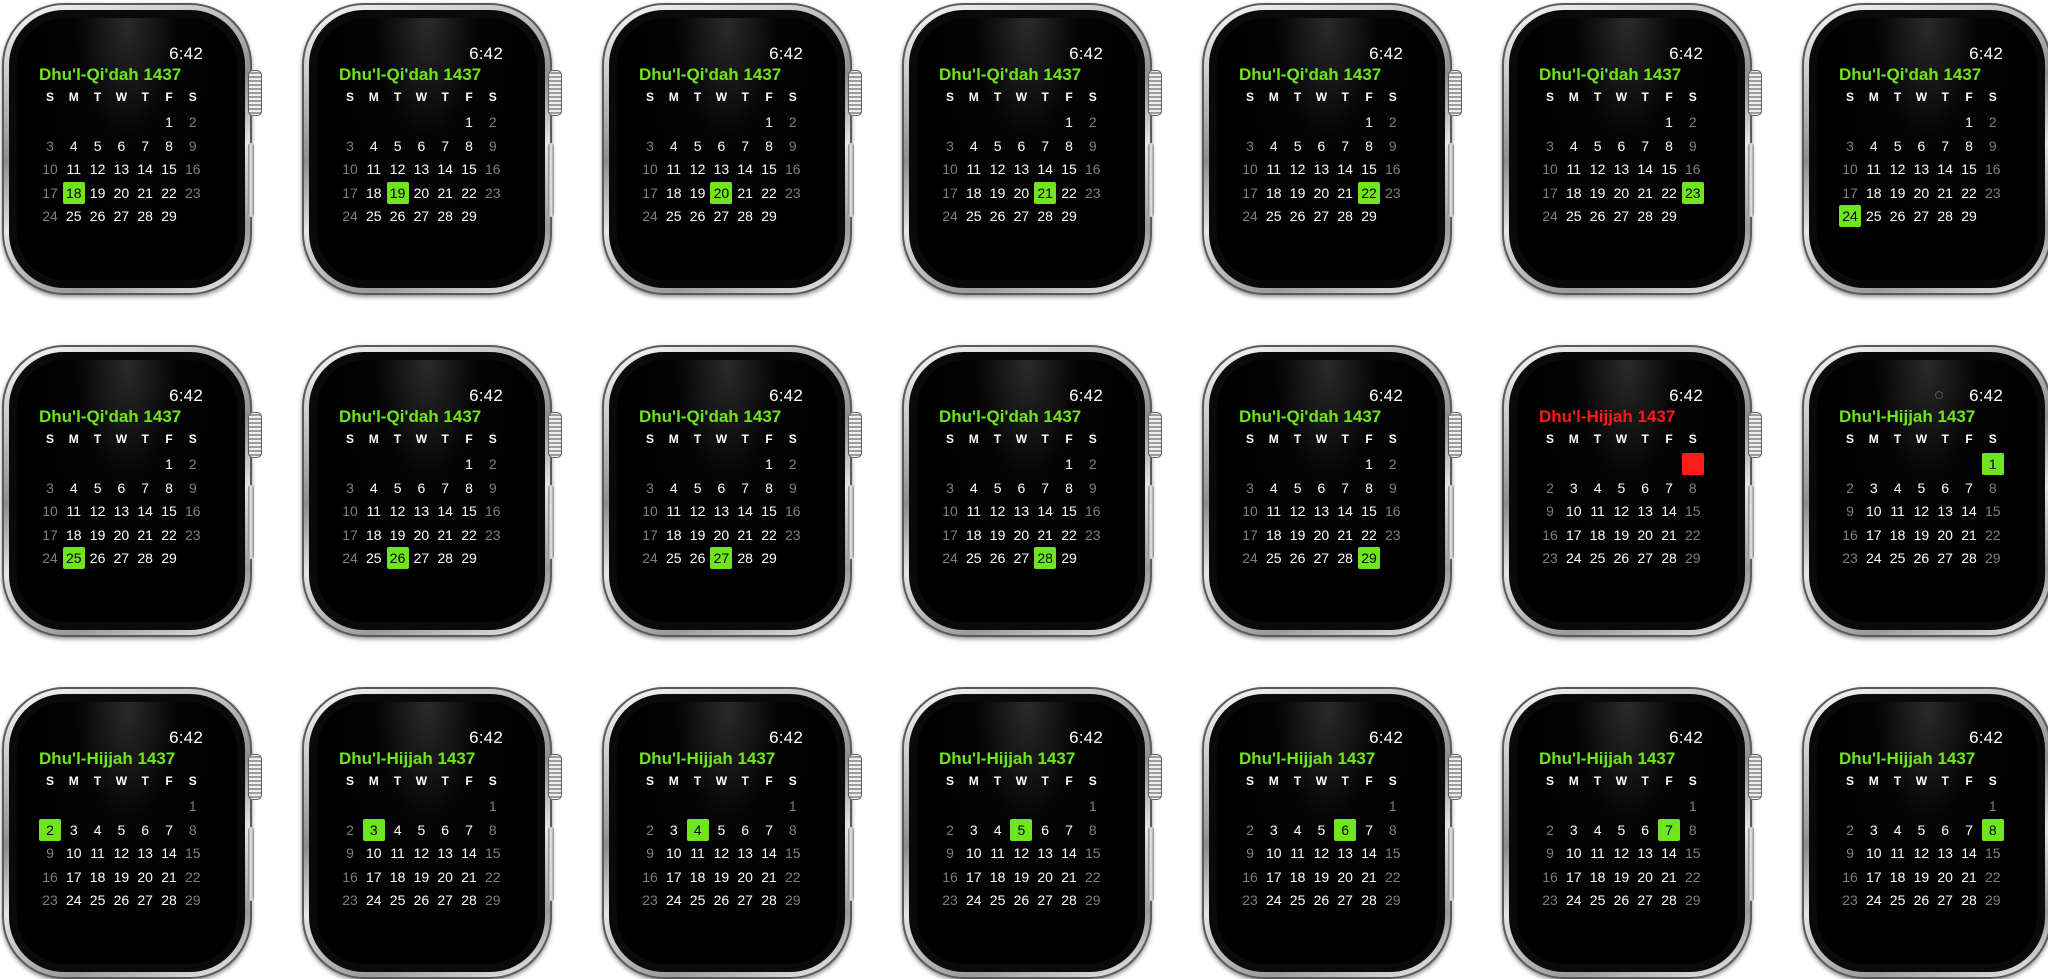  Describe the element at coordinates (1939, 395) in the screenshot. I see `notification-dot-icon` at that location.